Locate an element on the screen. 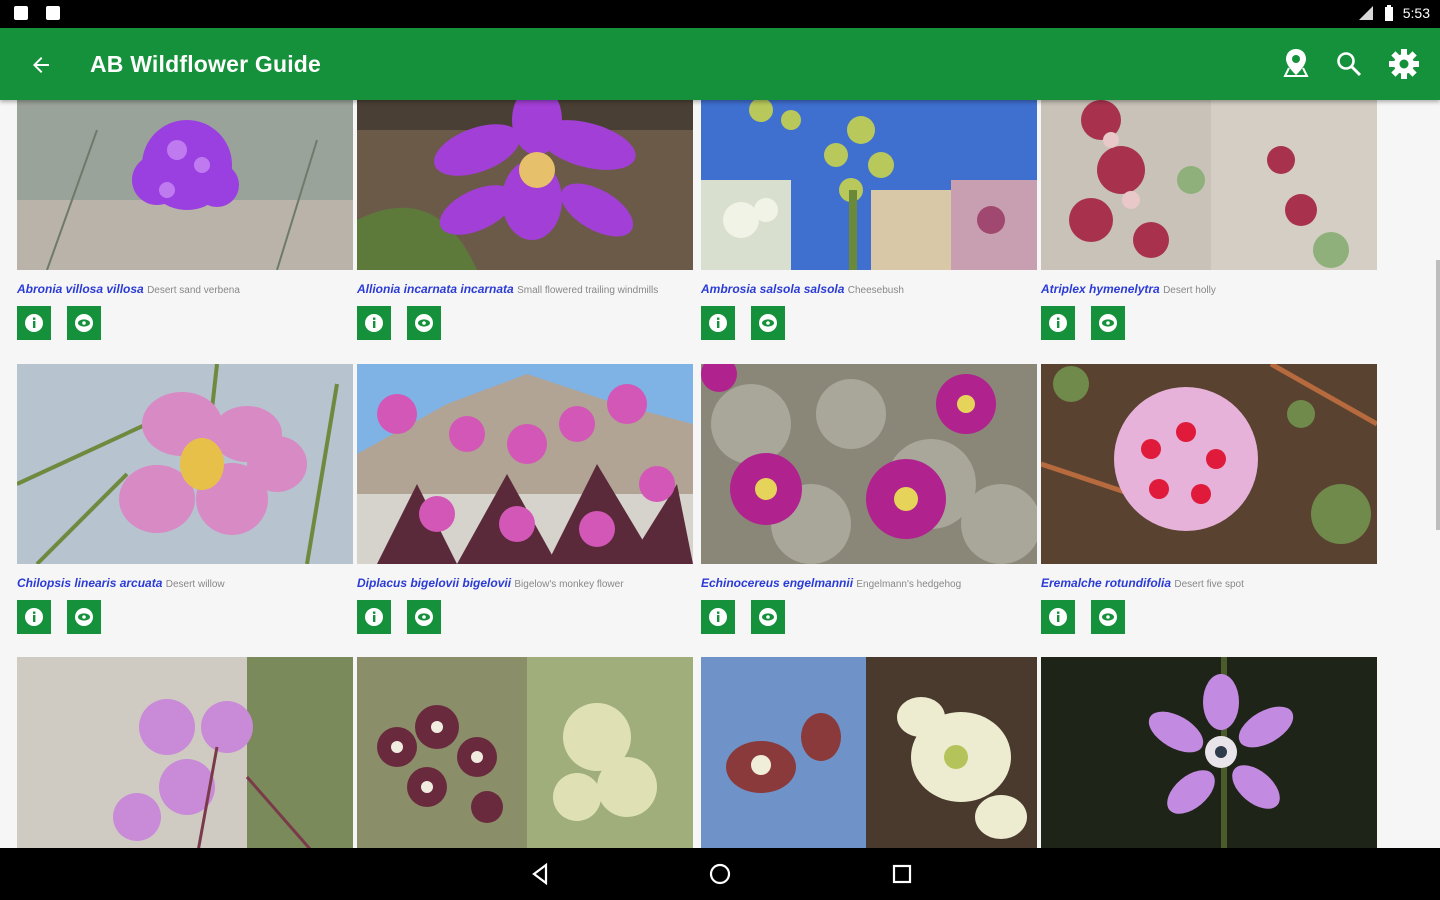 Image resolution: width=1440 pixels, height=900 pixels. common-name: Desert willow is located at coordinates (195, 584).